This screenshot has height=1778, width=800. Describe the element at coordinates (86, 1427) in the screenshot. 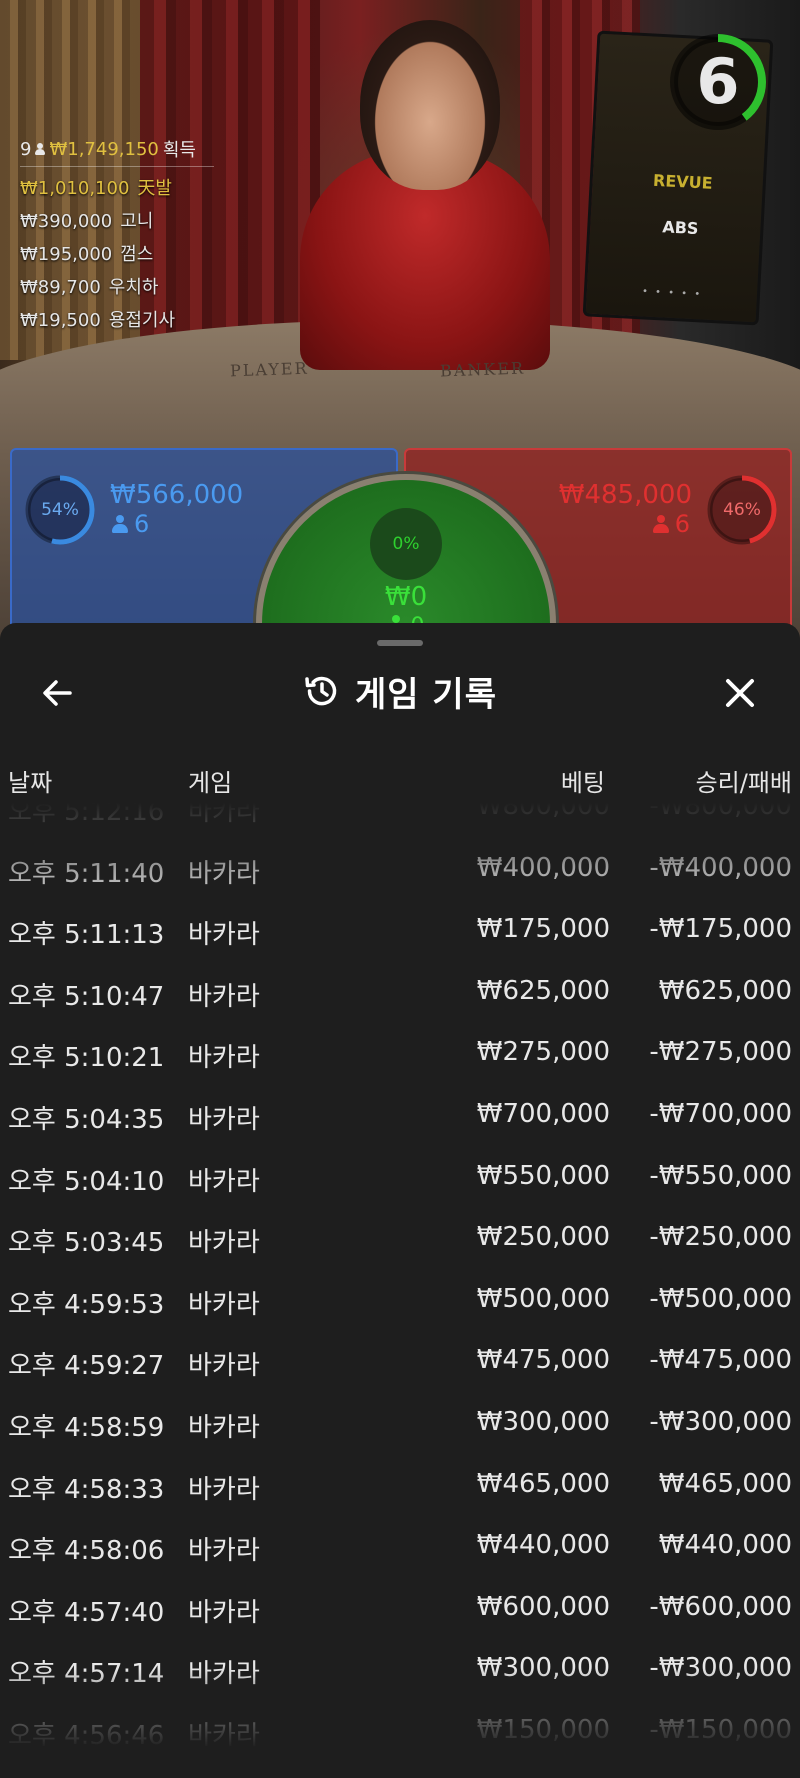

I see `row-date: 오후 4:58:59` at that location.